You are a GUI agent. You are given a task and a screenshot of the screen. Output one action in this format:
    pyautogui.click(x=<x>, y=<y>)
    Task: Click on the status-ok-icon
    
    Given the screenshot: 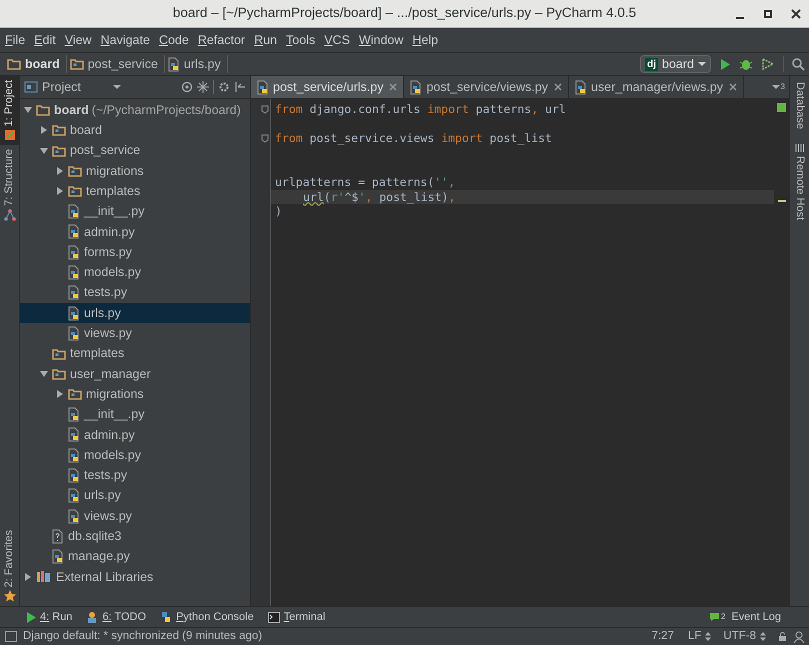 What is the action you would take?
    pyautogui.click(x=781, y=107)
    